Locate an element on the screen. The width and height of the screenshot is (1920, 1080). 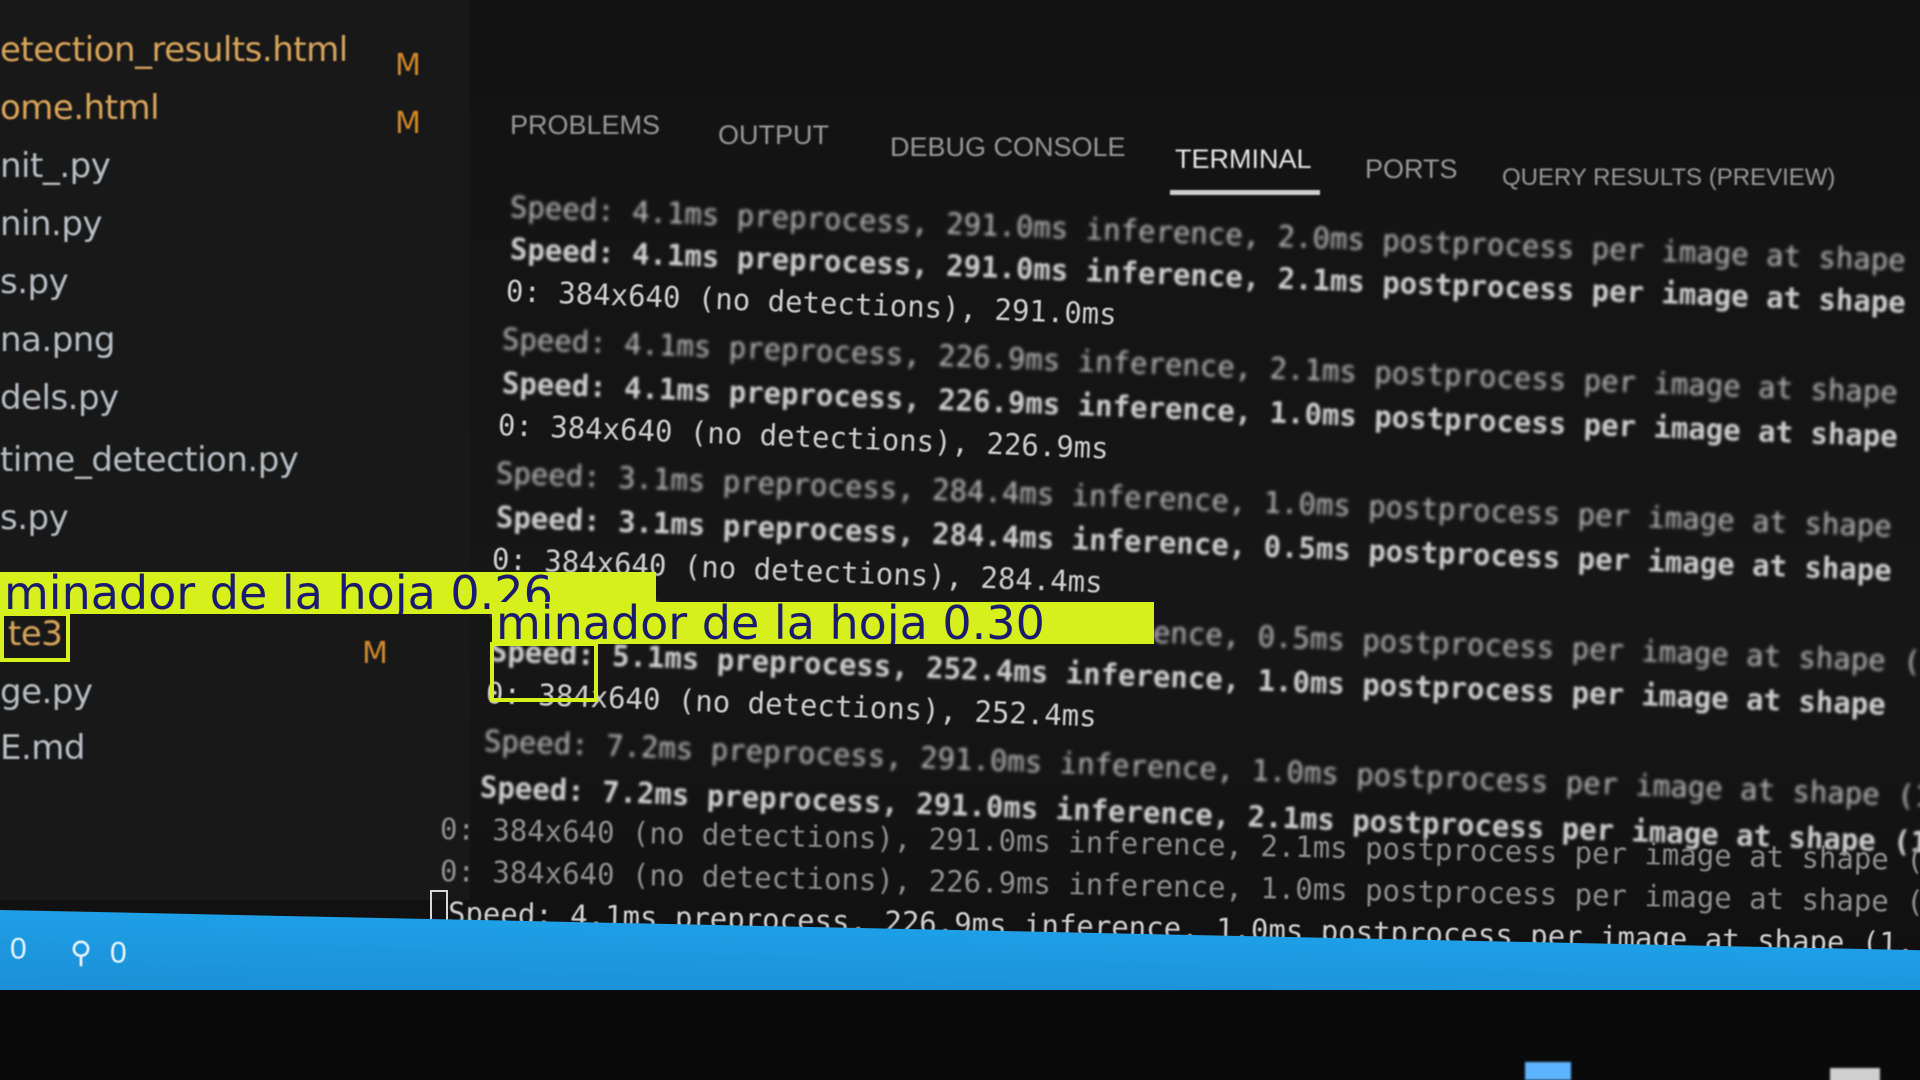
detection-label: minador de la hoja 0.30 is located at coordinates (823, 623).